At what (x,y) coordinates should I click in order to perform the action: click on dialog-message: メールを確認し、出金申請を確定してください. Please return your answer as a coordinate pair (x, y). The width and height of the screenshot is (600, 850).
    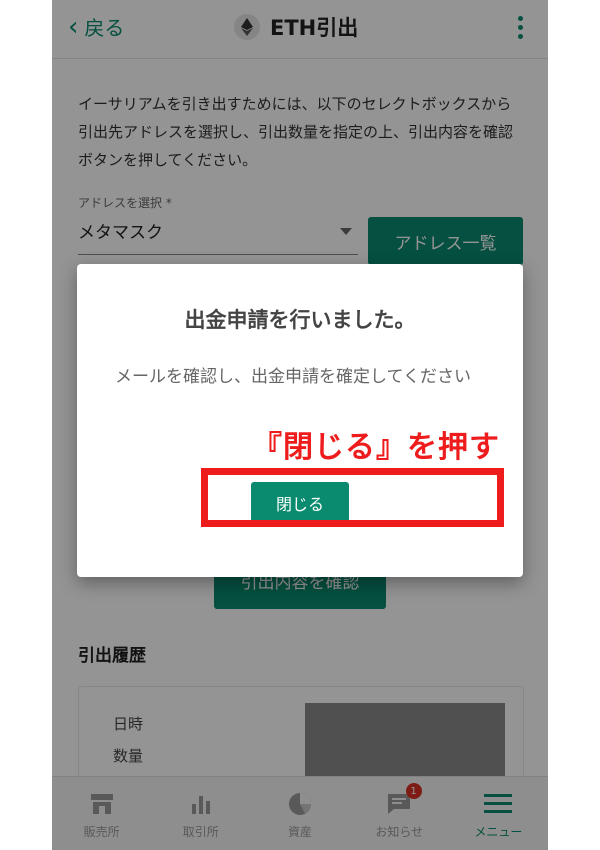
    Looking at the image, I should click on (293, 377).